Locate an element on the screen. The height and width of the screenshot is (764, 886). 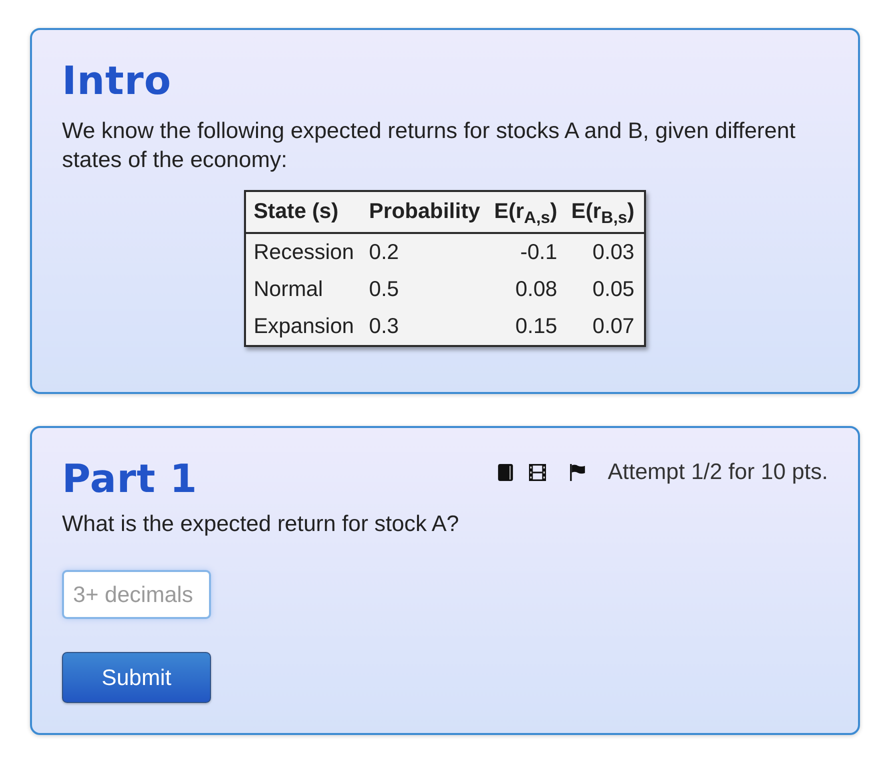
table-cell: Expansion is located at coordinates (303, 327).